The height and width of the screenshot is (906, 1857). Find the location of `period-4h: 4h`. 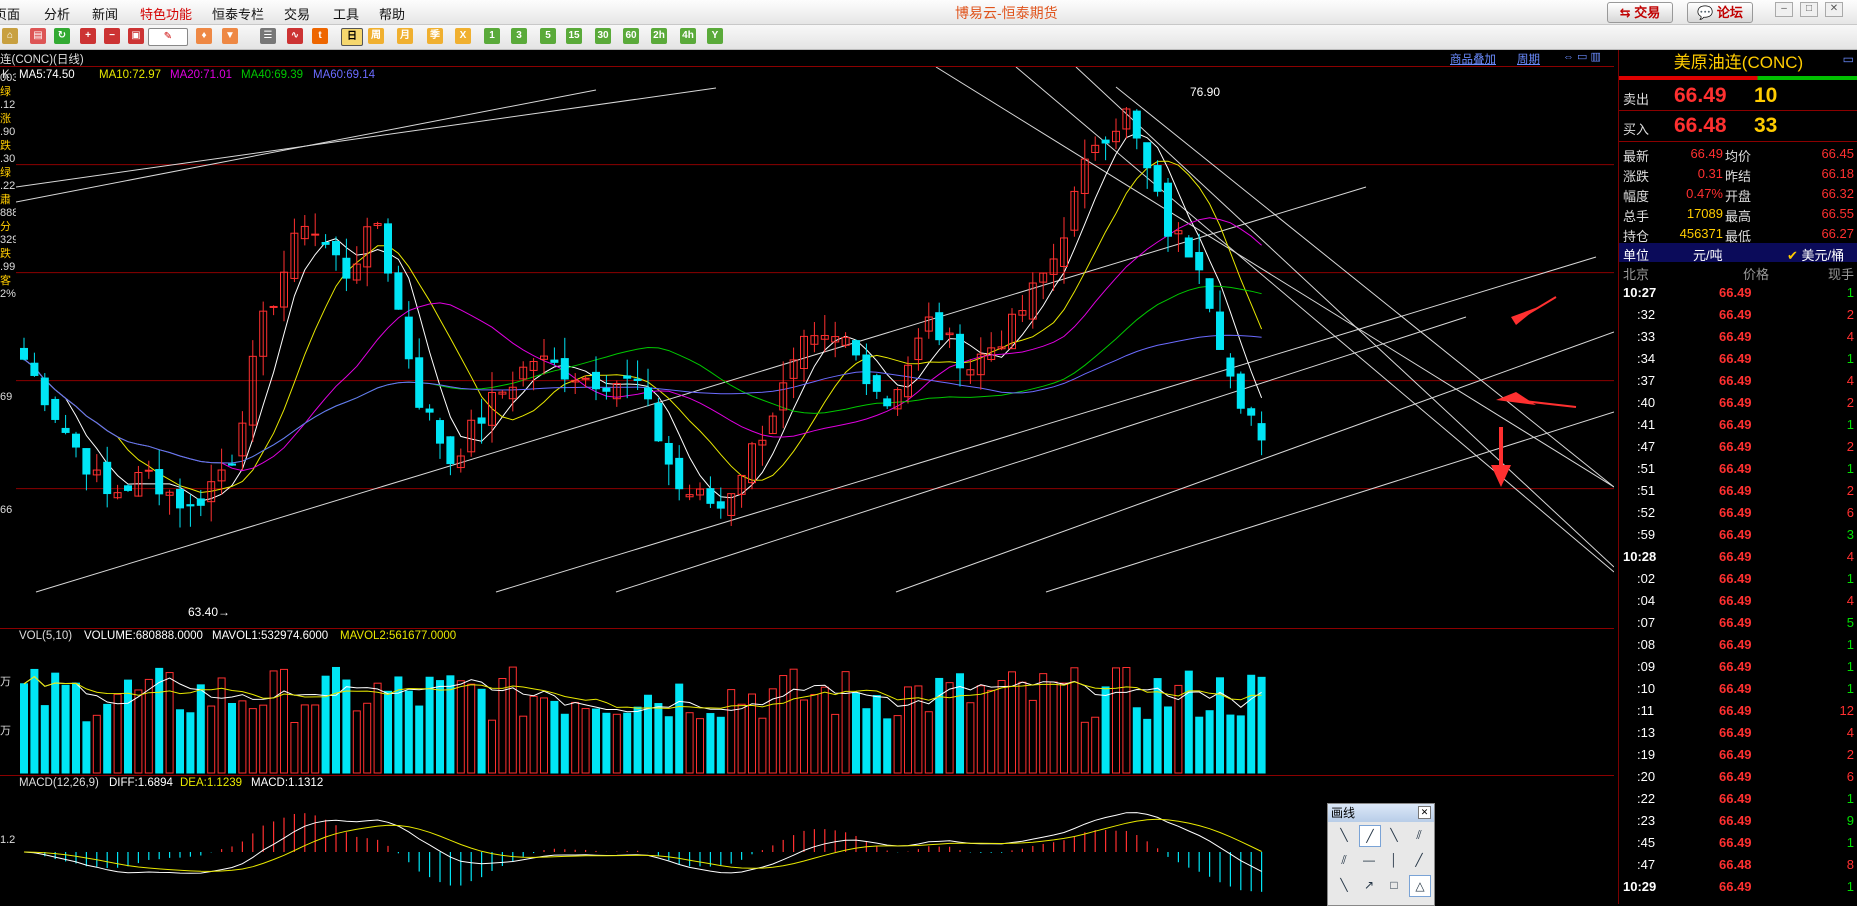

period-4h: 4h is located at coordinates (688, 36).